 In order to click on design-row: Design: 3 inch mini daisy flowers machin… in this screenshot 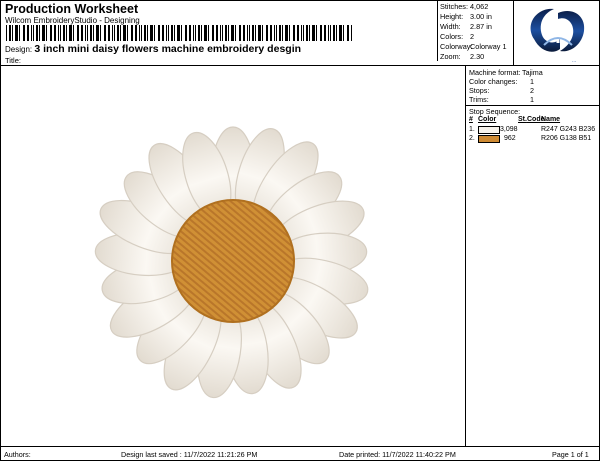, I will do `click(153, 49)`.